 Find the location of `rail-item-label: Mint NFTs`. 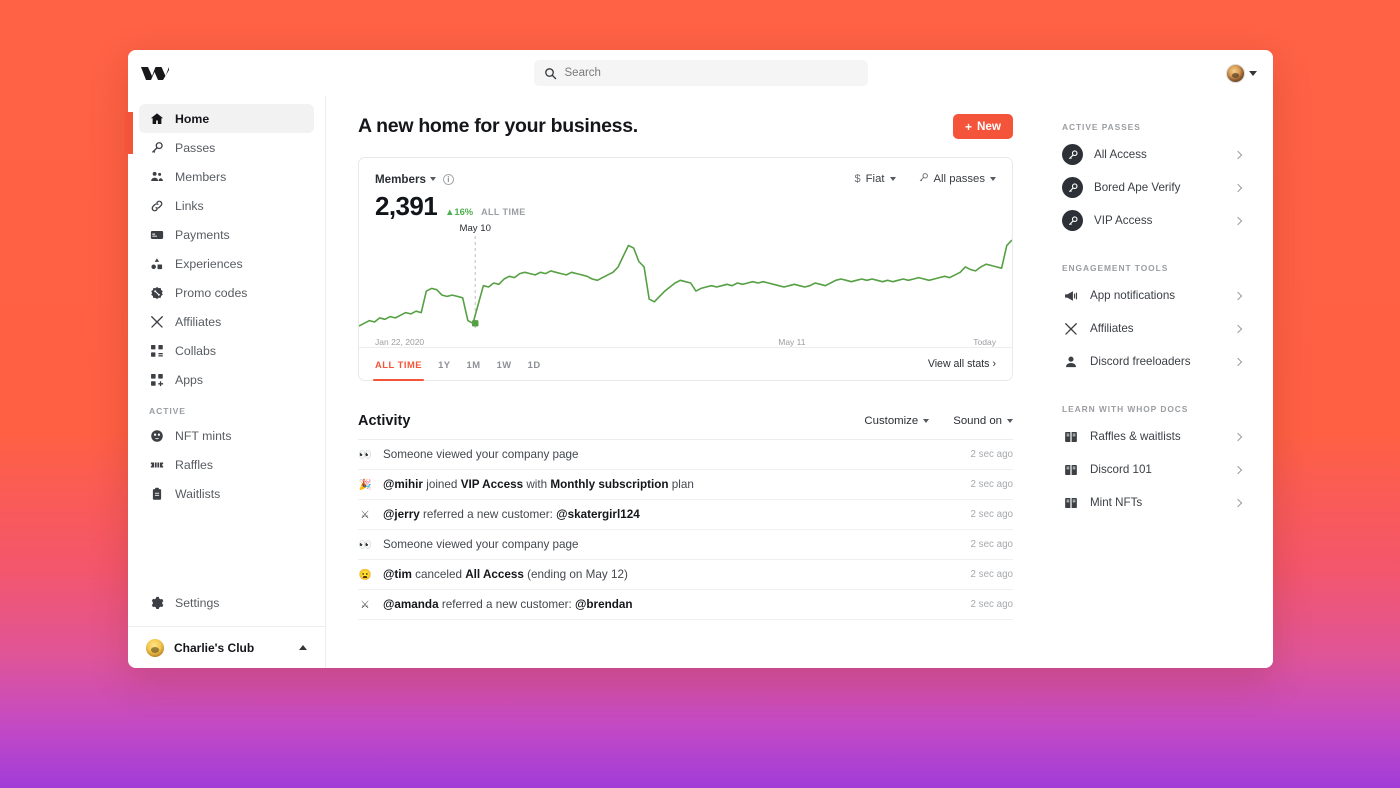

rail-item-label: Mint NFTs is located at coordinates (1116, 502).